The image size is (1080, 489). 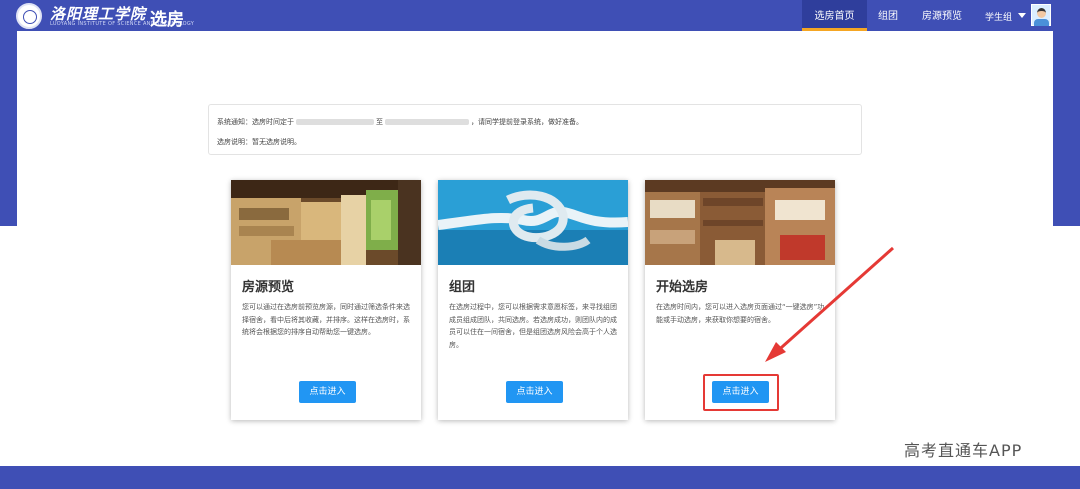 I want to click on tab-room-preview: 房源预览, so click(x=942, y=15).